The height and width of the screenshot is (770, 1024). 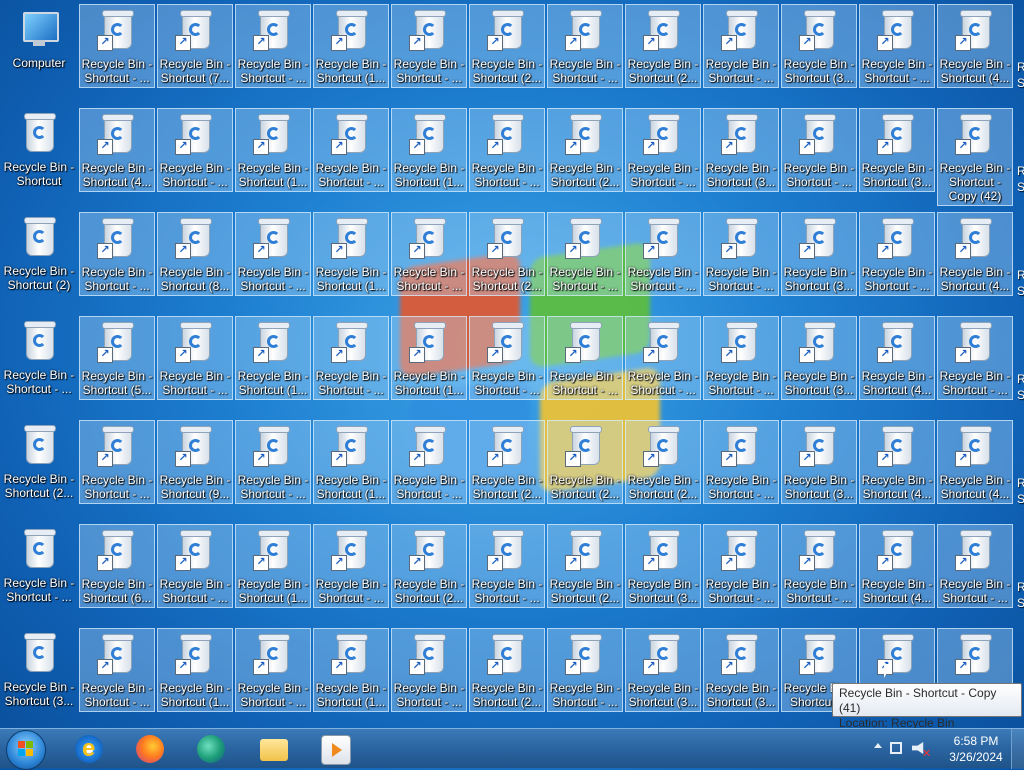 I want to click on taskbar-media-player, so click(x=335, y=749).